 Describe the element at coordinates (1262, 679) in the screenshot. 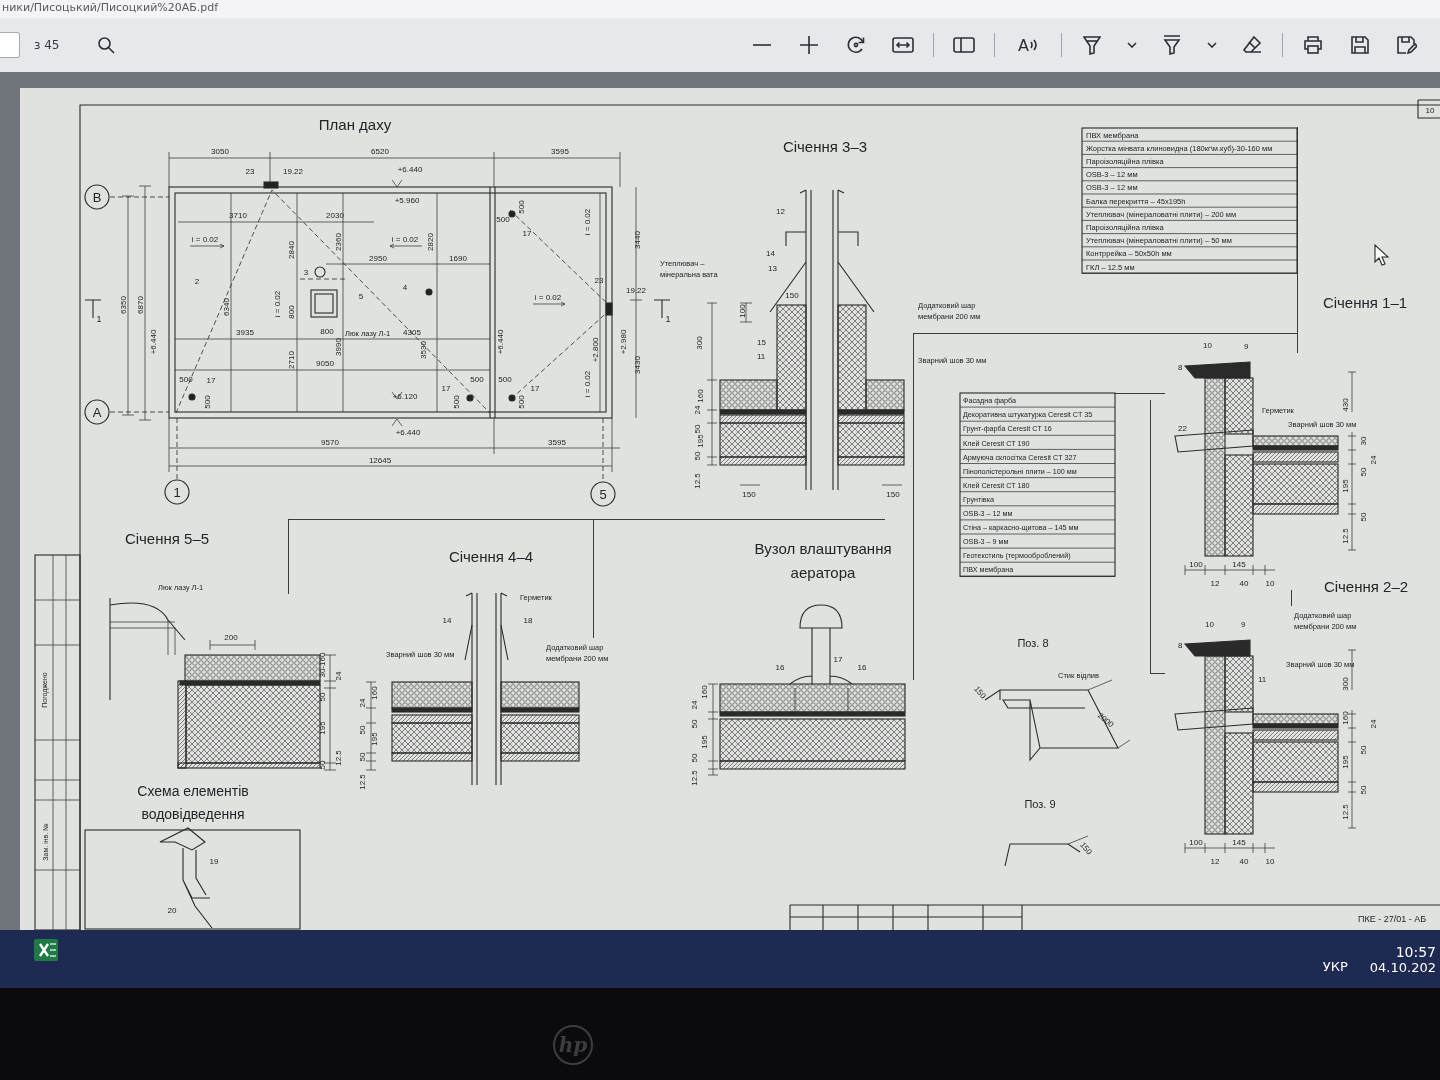

I see `position-number: 11` at that location.